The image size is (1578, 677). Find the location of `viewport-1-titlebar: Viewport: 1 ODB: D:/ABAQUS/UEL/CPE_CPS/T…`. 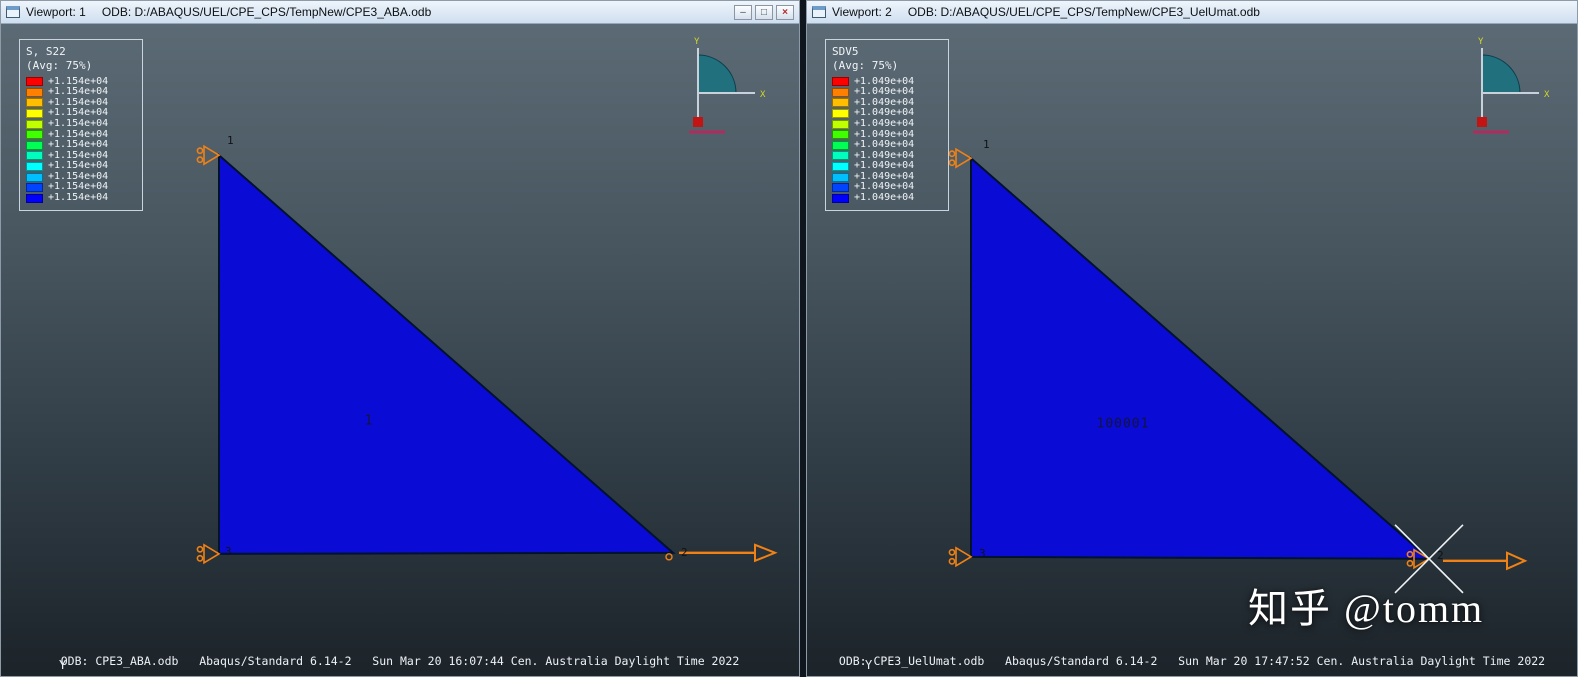

viewport-1-titlebar: Viewport: 1 ODB: D:/ABAQUS/UEL/CPE_CPS/T… is located at coordinates (400, 12).